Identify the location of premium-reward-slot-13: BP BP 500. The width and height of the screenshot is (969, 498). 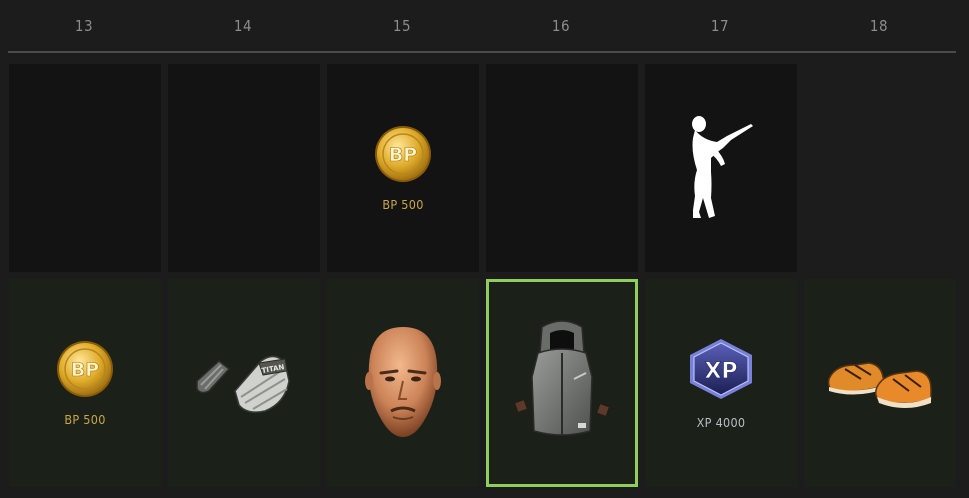
(85, 383).